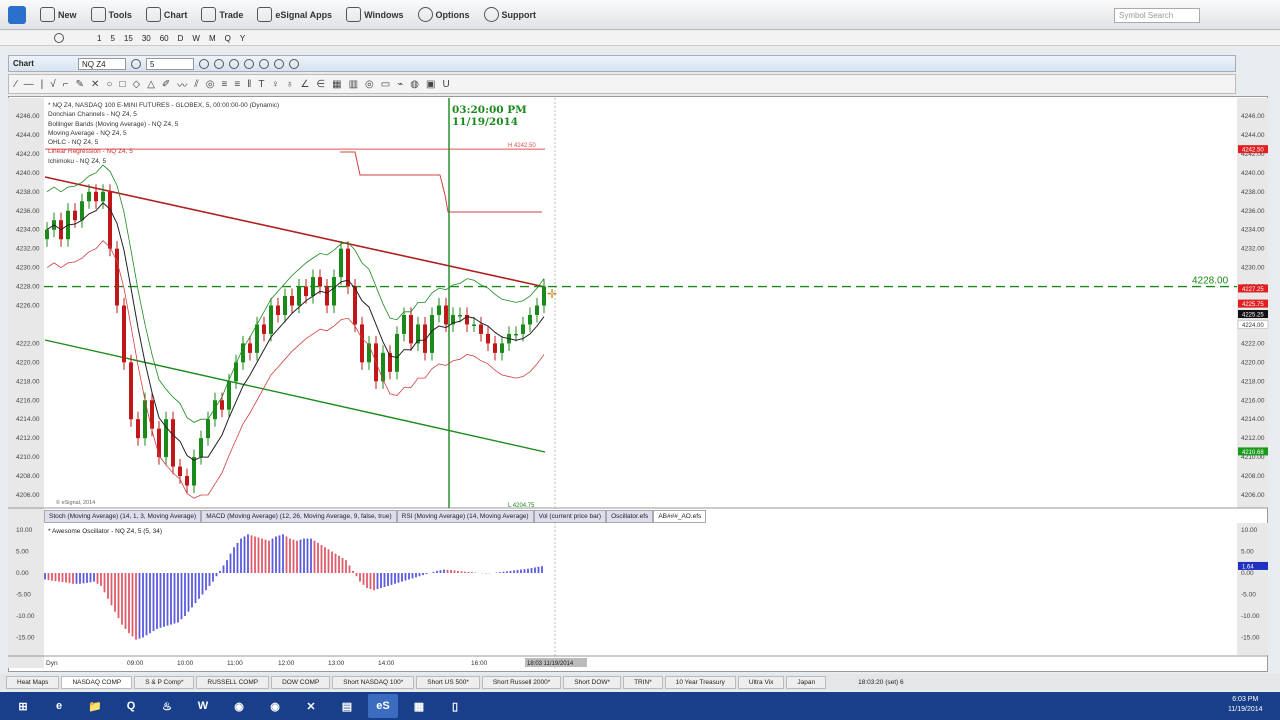  I want to click on resistance-trendline, so click(295, 232).